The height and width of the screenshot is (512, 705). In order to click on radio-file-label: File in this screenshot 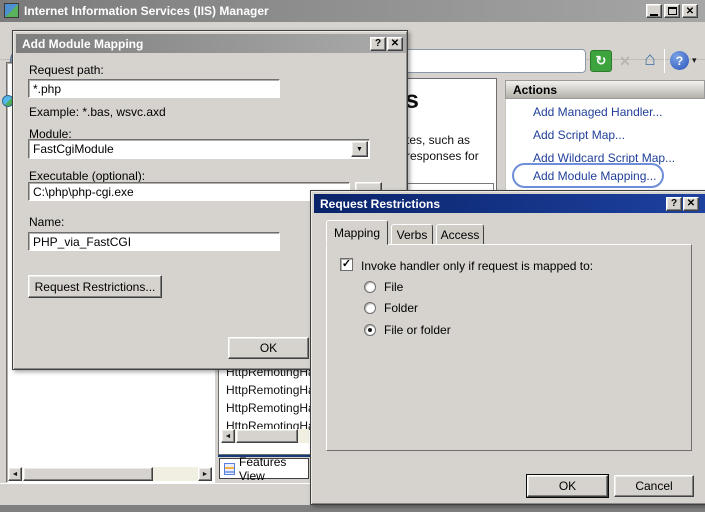, I will do `click(394, 287)`.